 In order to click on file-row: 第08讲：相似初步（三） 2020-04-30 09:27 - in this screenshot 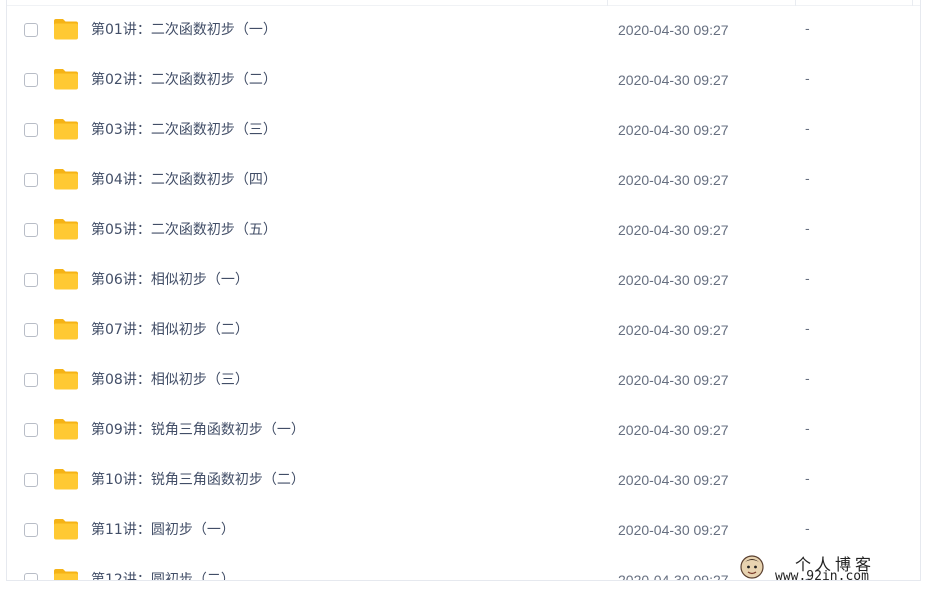, I will do `click(463, 380)`.